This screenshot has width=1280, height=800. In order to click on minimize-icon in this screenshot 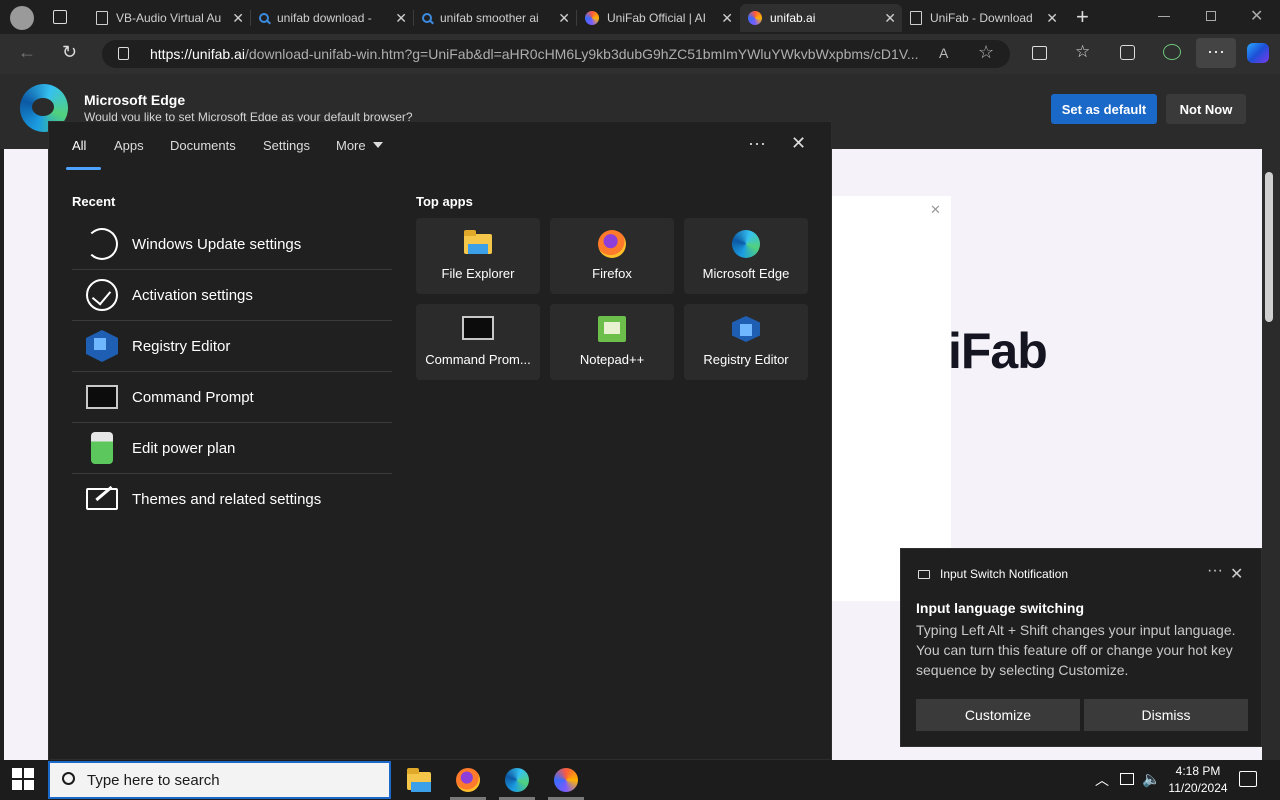, I will do `click(1164, 16)`.